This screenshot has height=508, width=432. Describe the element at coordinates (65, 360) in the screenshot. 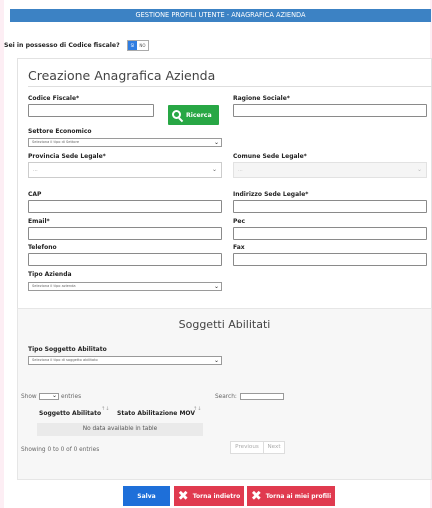

I see `tipo-soggetto-selected: Seleziona il tipo di soggetto abilitato` at that location.